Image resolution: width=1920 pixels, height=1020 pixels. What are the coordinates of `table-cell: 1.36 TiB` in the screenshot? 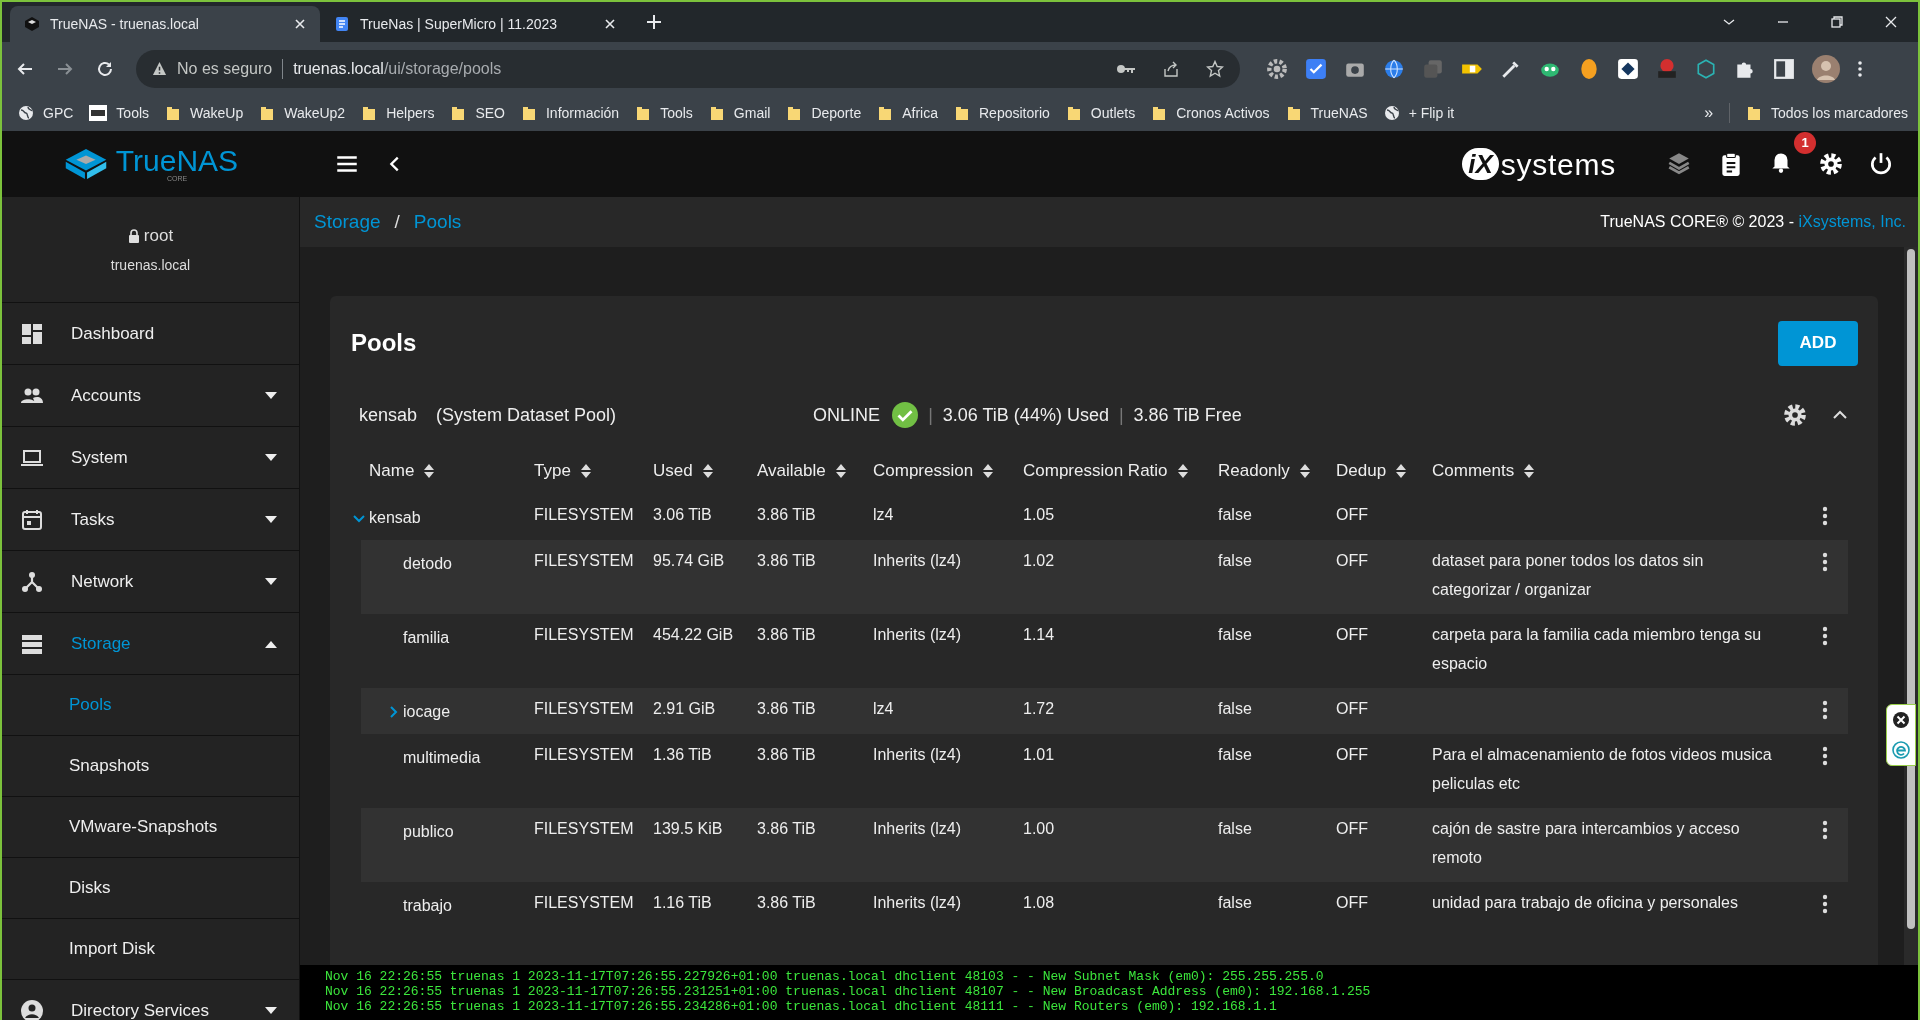 It's located at (682, 754).